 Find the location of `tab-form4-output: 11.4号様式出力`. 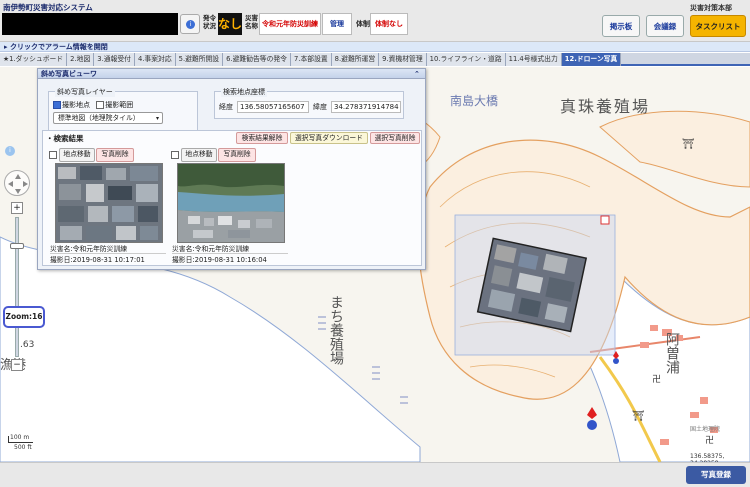

tab-form4-output: 11.4号様式出力 is located at coordinates (533, 59).